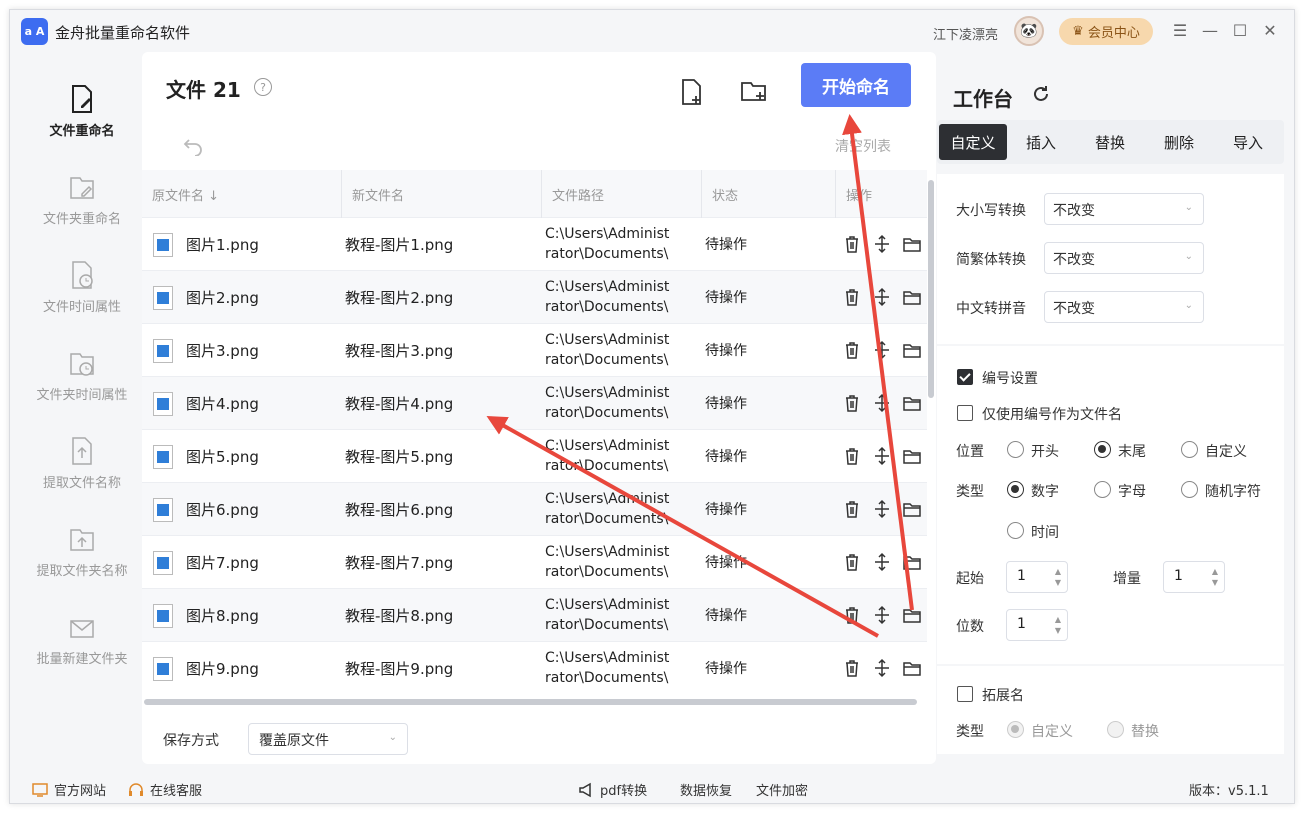 The width and height of the screenshot is (1304, 813). What do you see at coordinates (1179, 142) in the screenshot?
I see `tab-delete: 删除` at bounding box center [1179, 142].